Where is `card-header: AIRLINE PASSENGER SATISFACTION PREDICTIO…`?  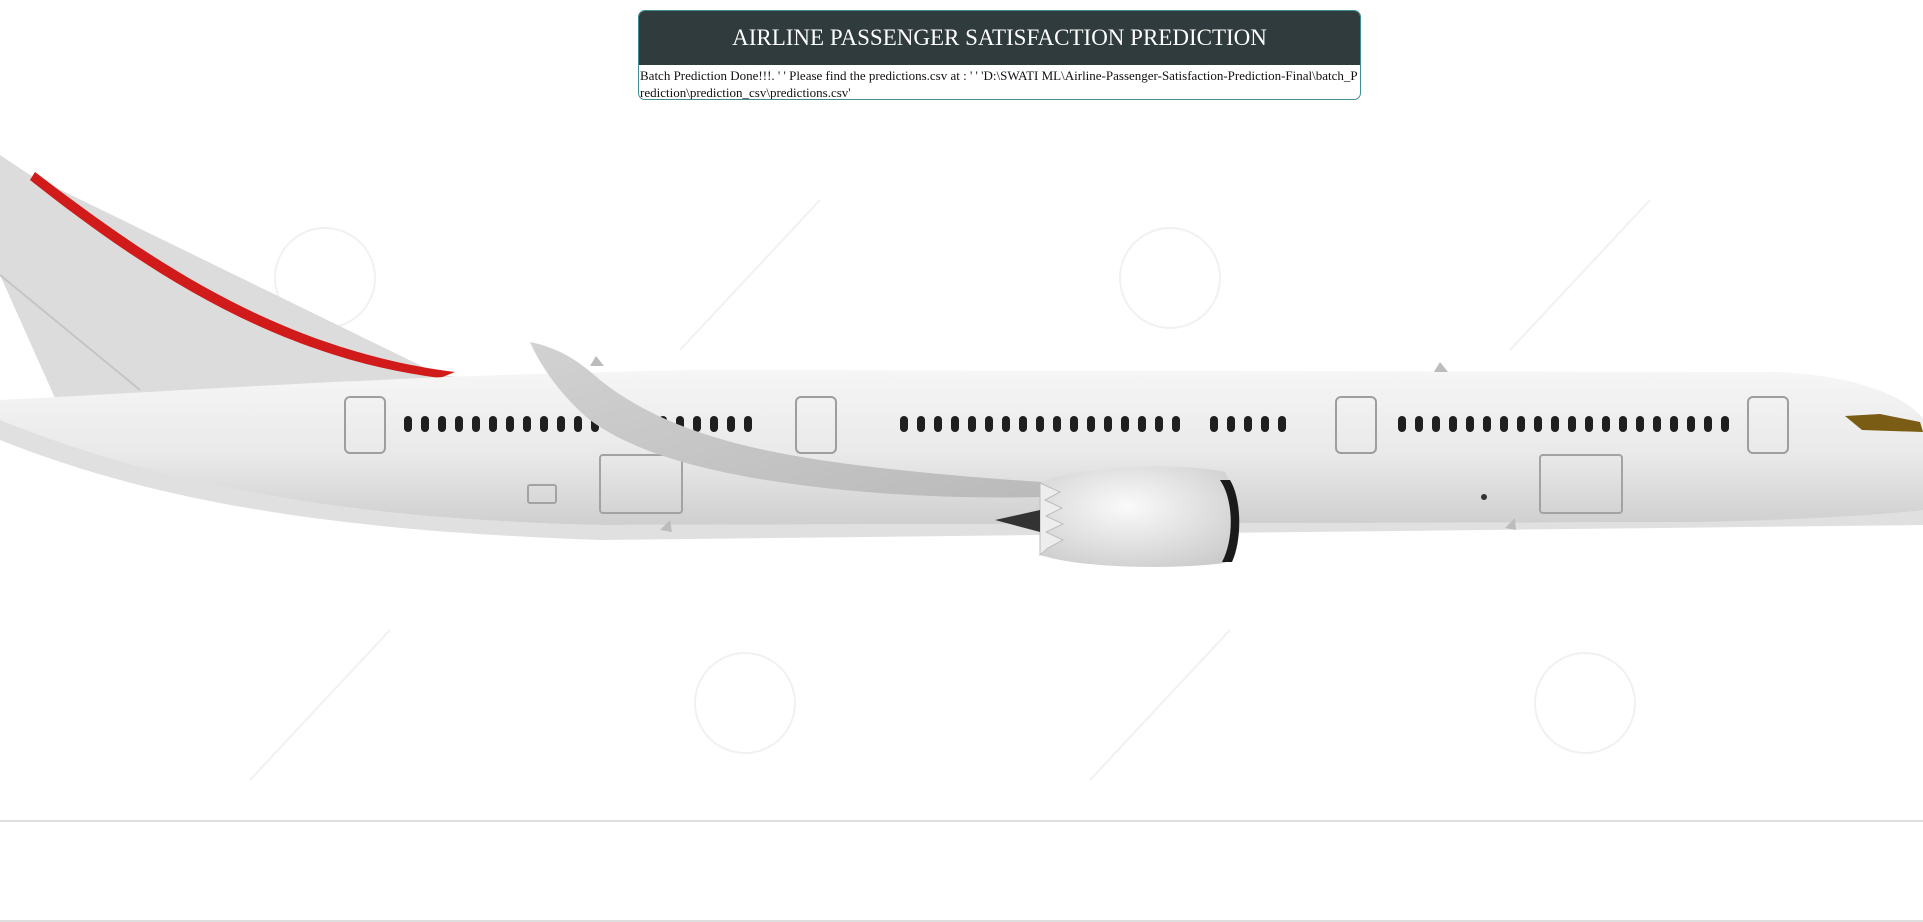 card-header: AIRLINE PASSENGER SATISFACTION PREDICTIO… is located at coordinates (999, 38).